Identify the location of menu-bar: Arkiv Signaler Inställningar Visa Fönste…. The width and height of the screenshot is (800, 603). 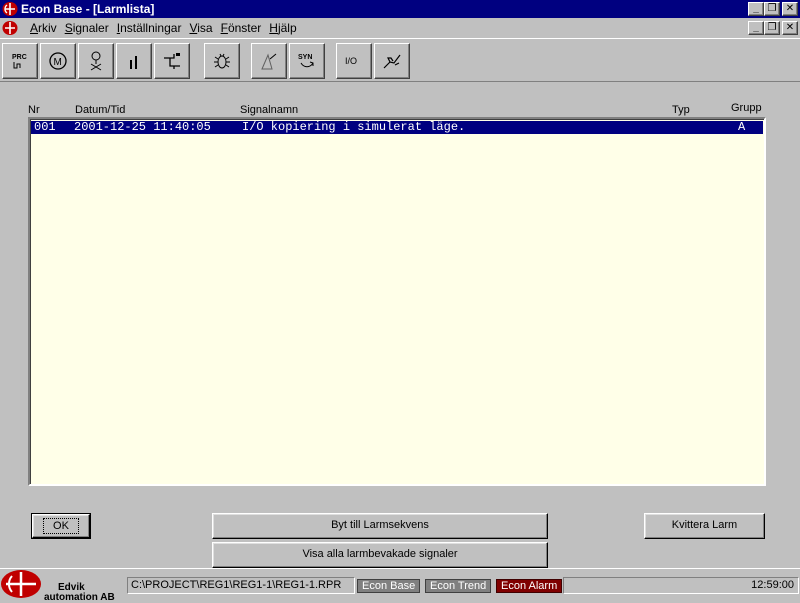
(400, 28).